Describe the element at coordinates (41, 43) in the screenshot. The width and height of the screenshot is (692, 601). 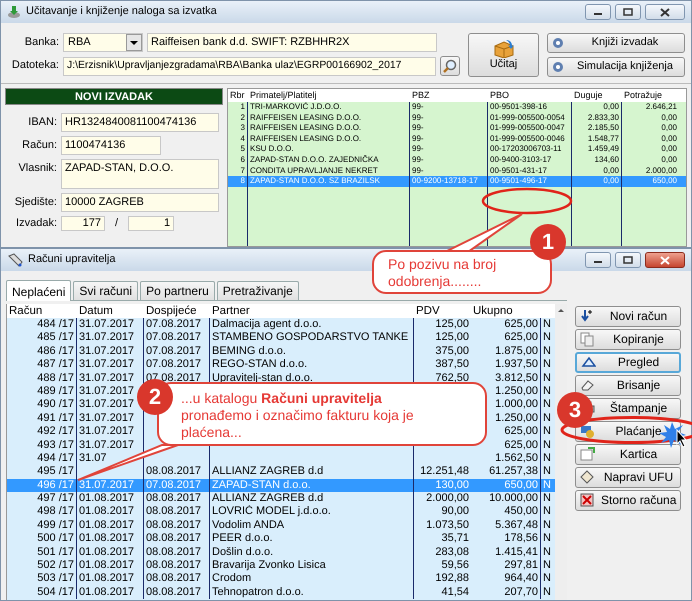
I see `field-label: Banka:` at that location.